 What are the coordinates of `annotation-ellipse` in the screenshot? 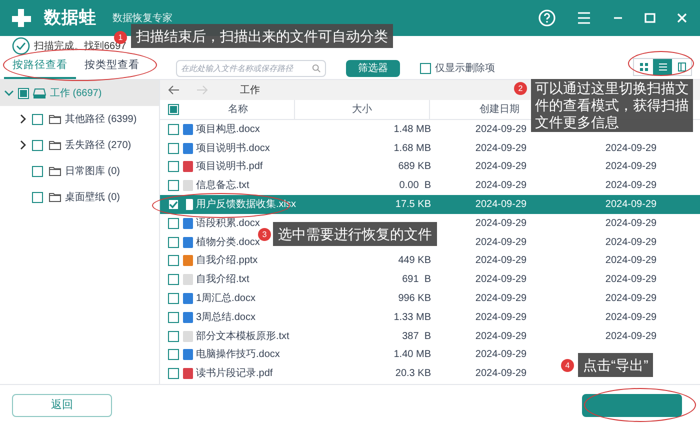 It's located at (661, 63).